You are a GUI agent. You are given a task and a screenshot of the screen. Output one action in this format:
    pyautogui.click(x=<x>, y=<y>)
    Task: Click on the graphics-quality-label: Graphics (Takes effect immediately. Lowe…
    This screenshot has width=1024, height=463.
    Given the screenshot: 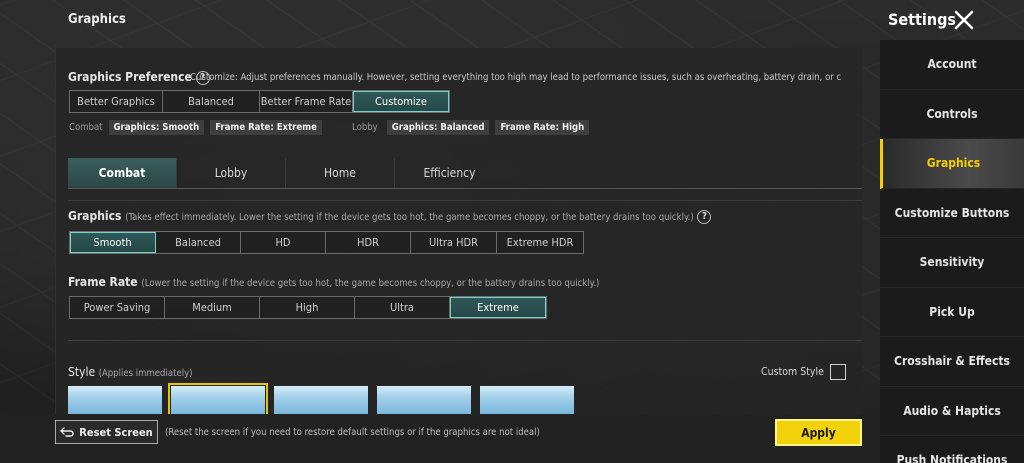 What is the action you would take?
    pyautogui.click(x=390, y=216)
    